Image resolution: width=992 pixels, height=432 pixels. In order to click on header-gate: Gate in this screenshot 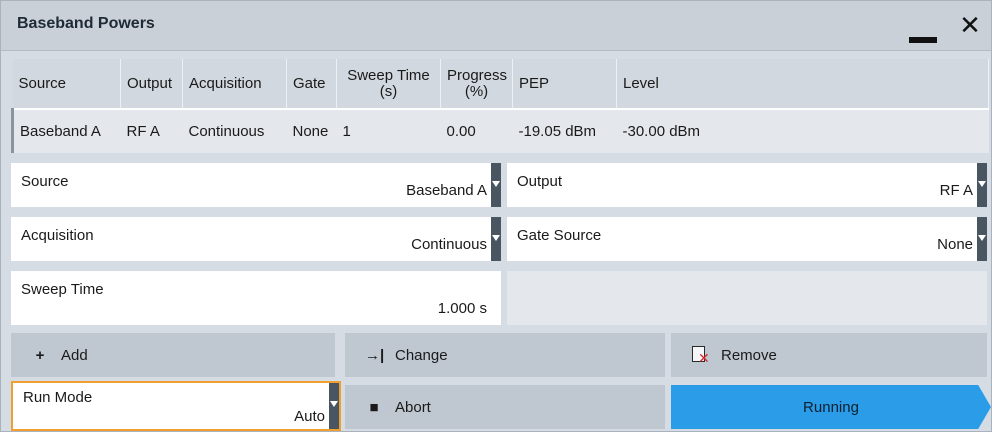, I will do `click(311, 84)`.